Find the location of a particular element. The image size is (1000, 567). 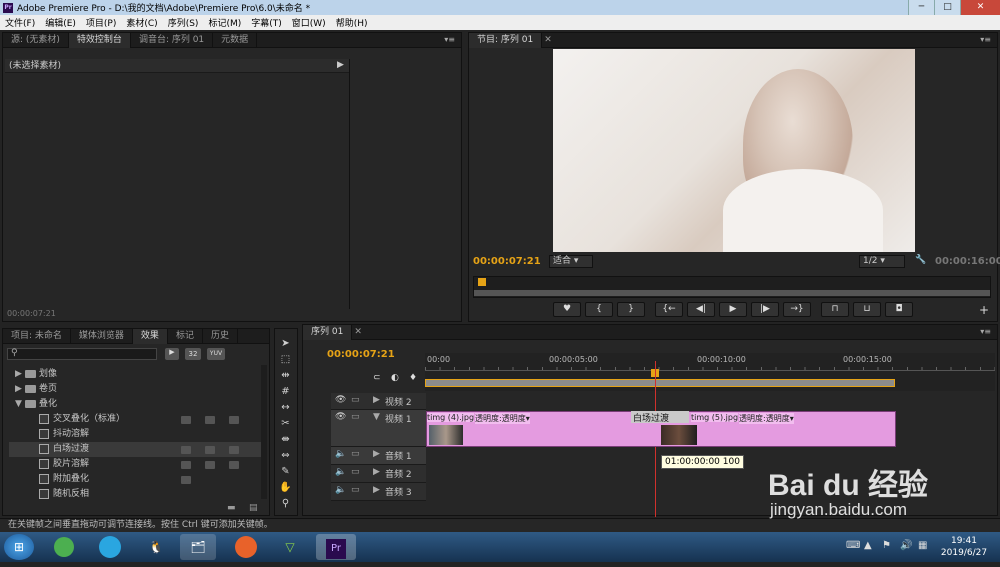

playhead-marker-icon is located at coordinates (482, 282).